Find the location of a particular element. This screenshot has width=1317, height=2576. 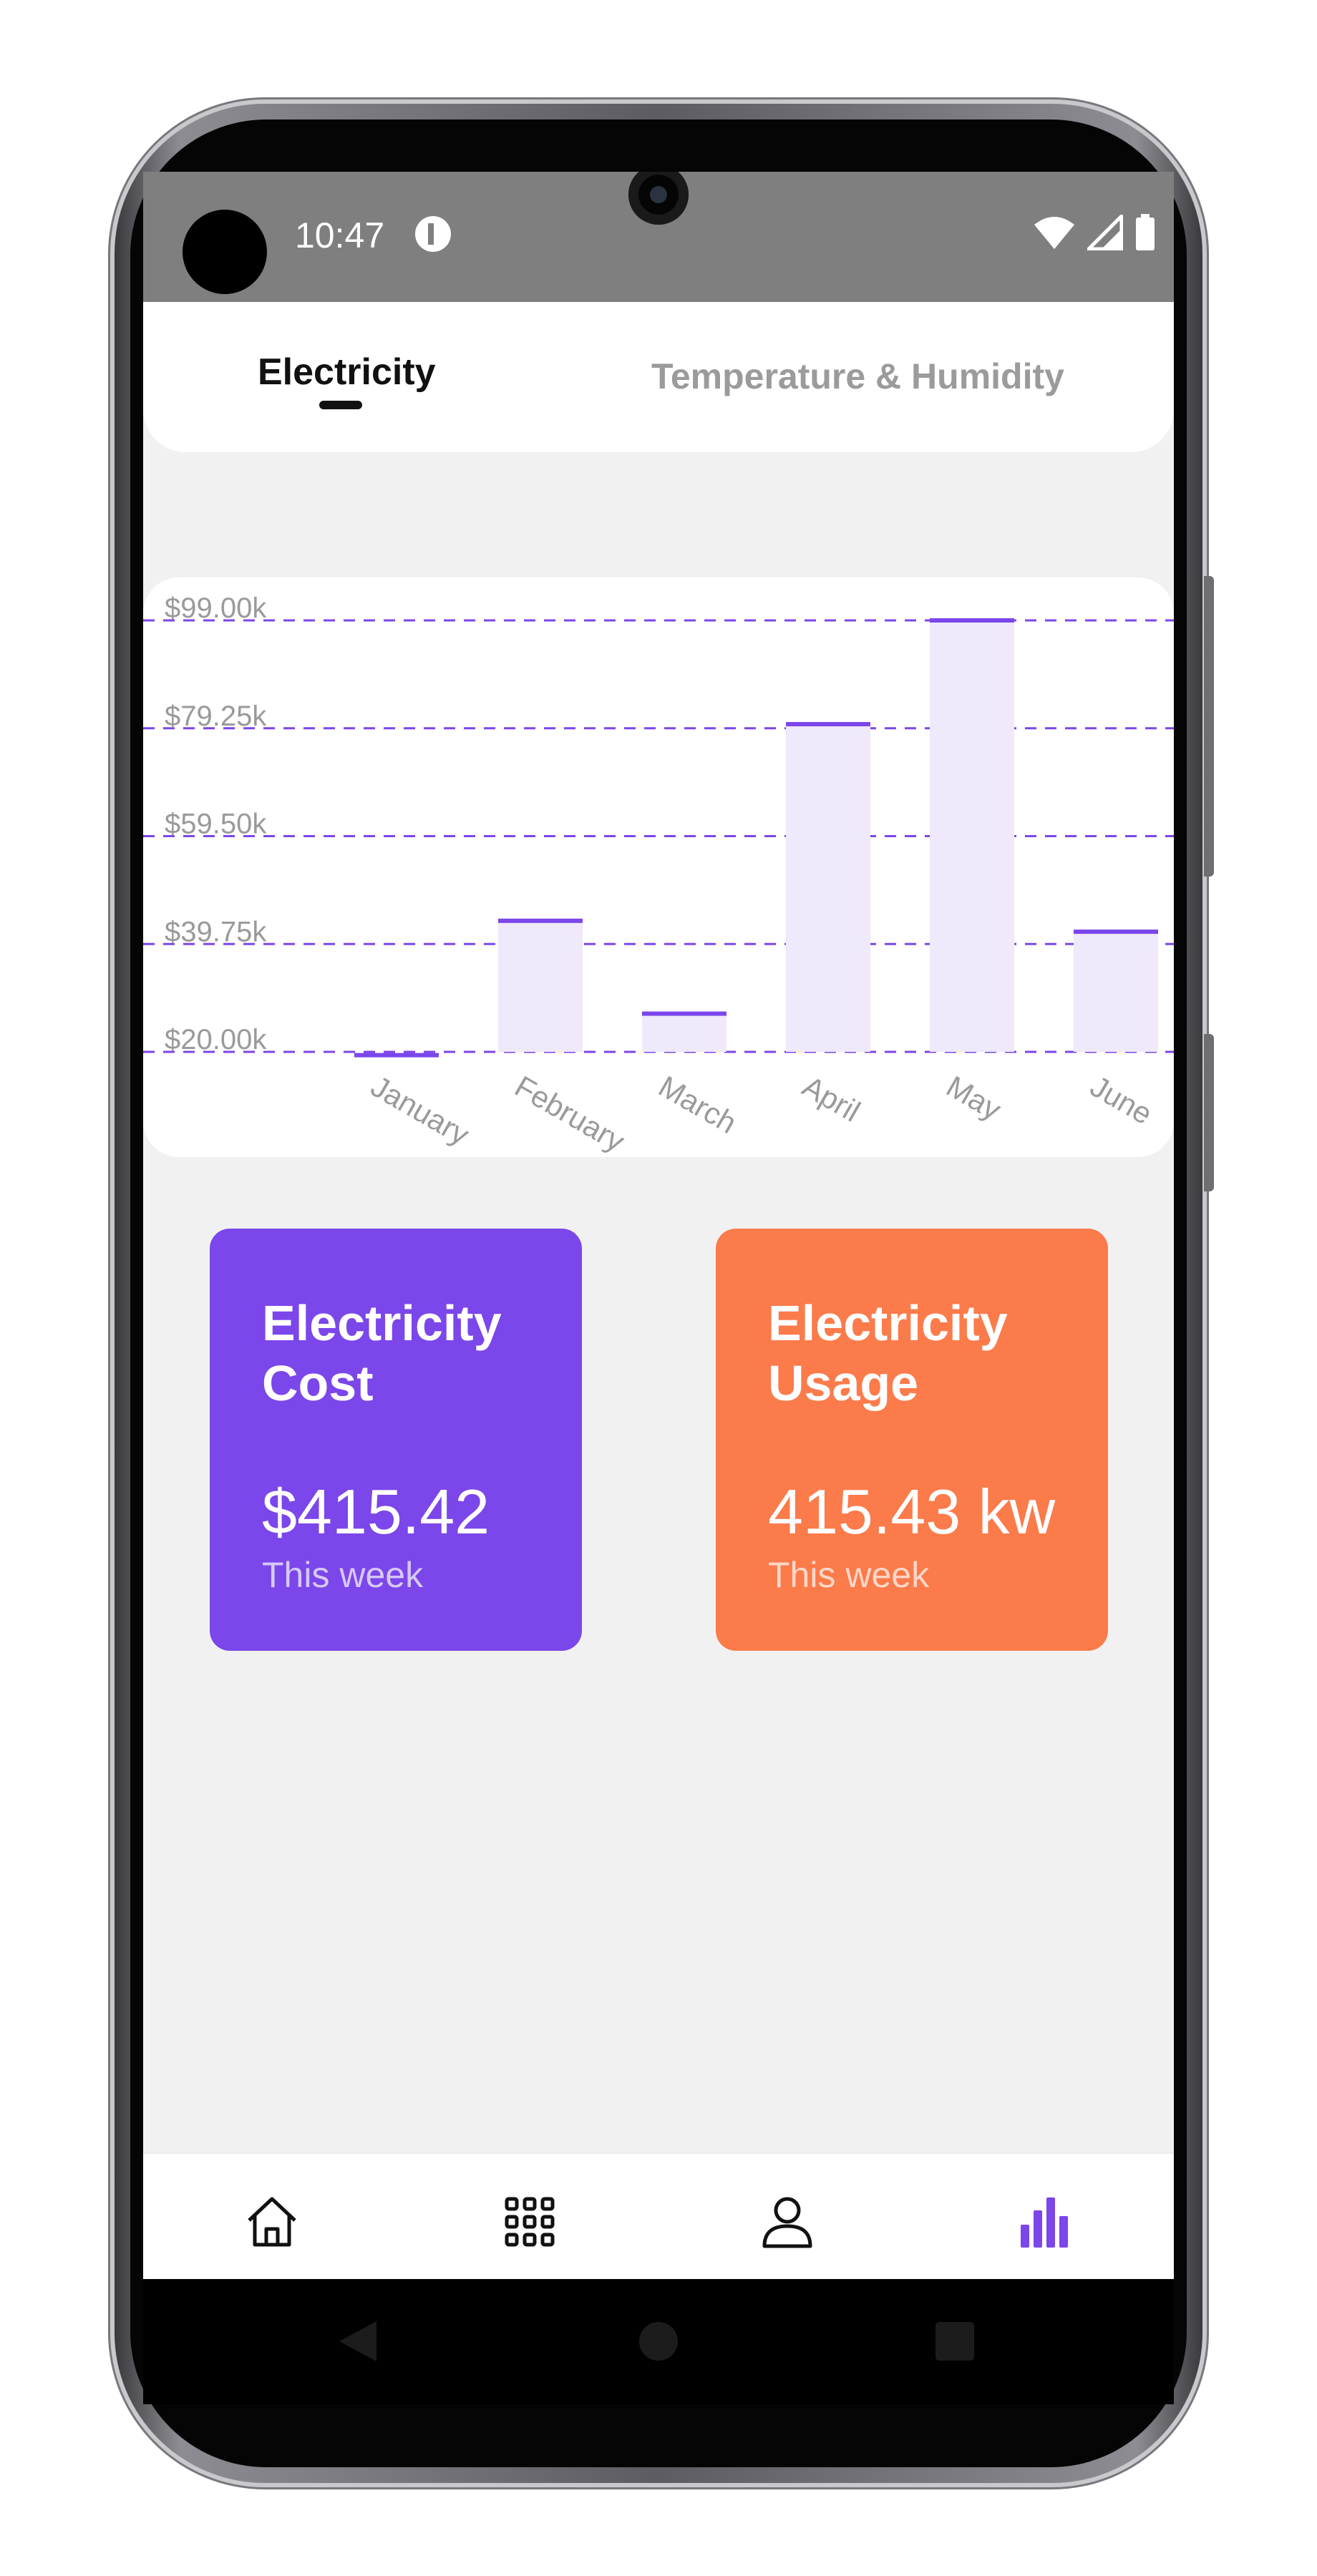

nav-profile is located at coordinates (787, 2221).